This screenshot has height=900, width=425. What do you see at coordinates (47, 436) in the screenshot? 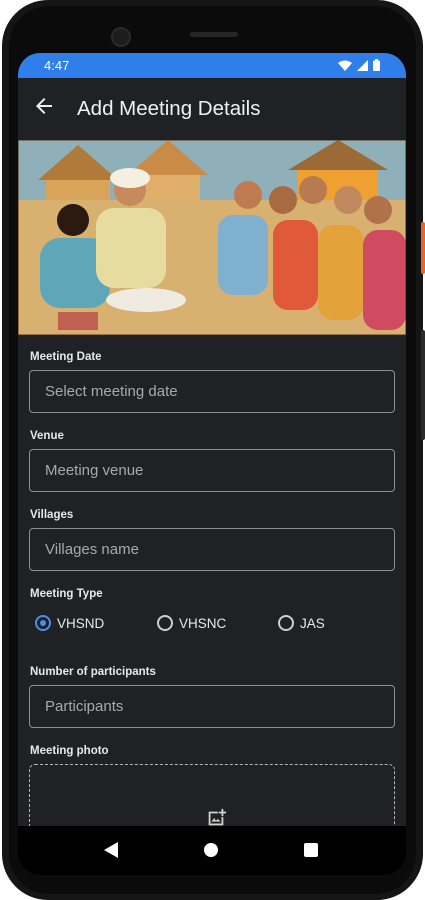
I see `venue-label: Venue` at bounding box center [47, 436].